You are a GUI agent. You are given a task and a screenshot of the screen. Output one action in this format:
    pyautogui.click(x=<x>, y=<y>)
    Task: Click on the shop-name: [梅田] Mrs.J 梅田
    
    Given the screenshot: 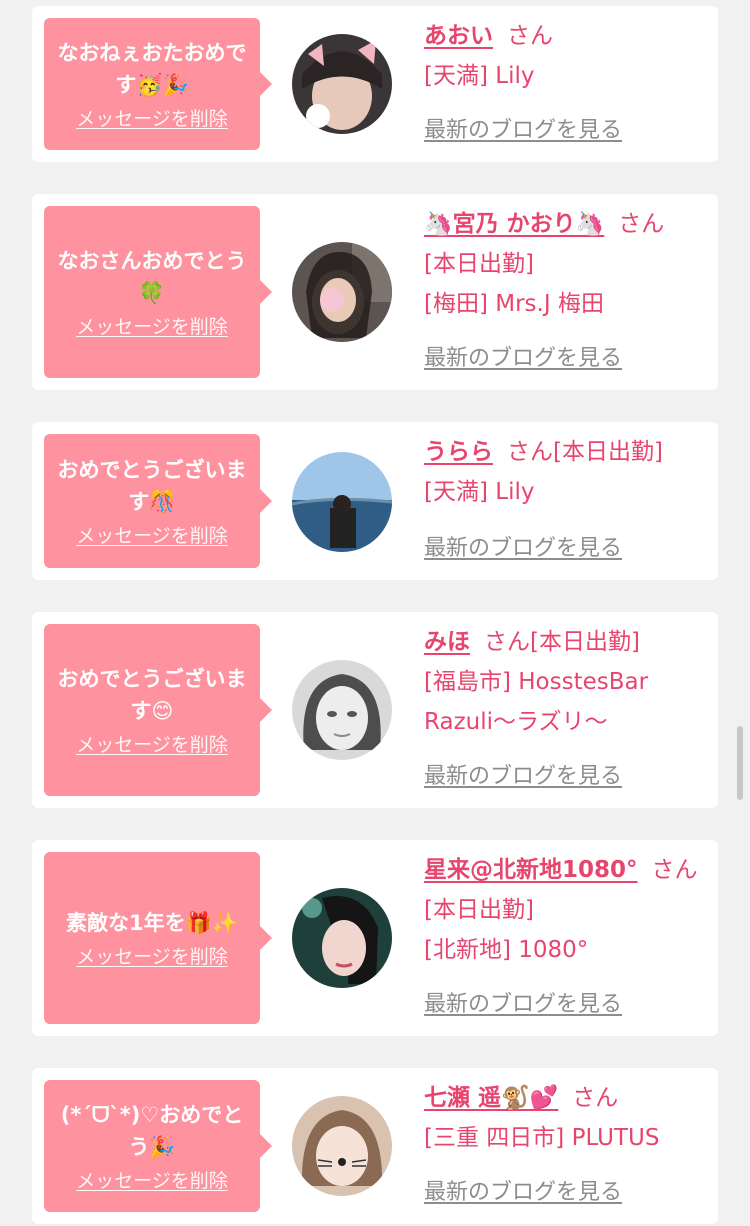 What is the action you would take?
    pyautogui.click(x=514, y=304)
    